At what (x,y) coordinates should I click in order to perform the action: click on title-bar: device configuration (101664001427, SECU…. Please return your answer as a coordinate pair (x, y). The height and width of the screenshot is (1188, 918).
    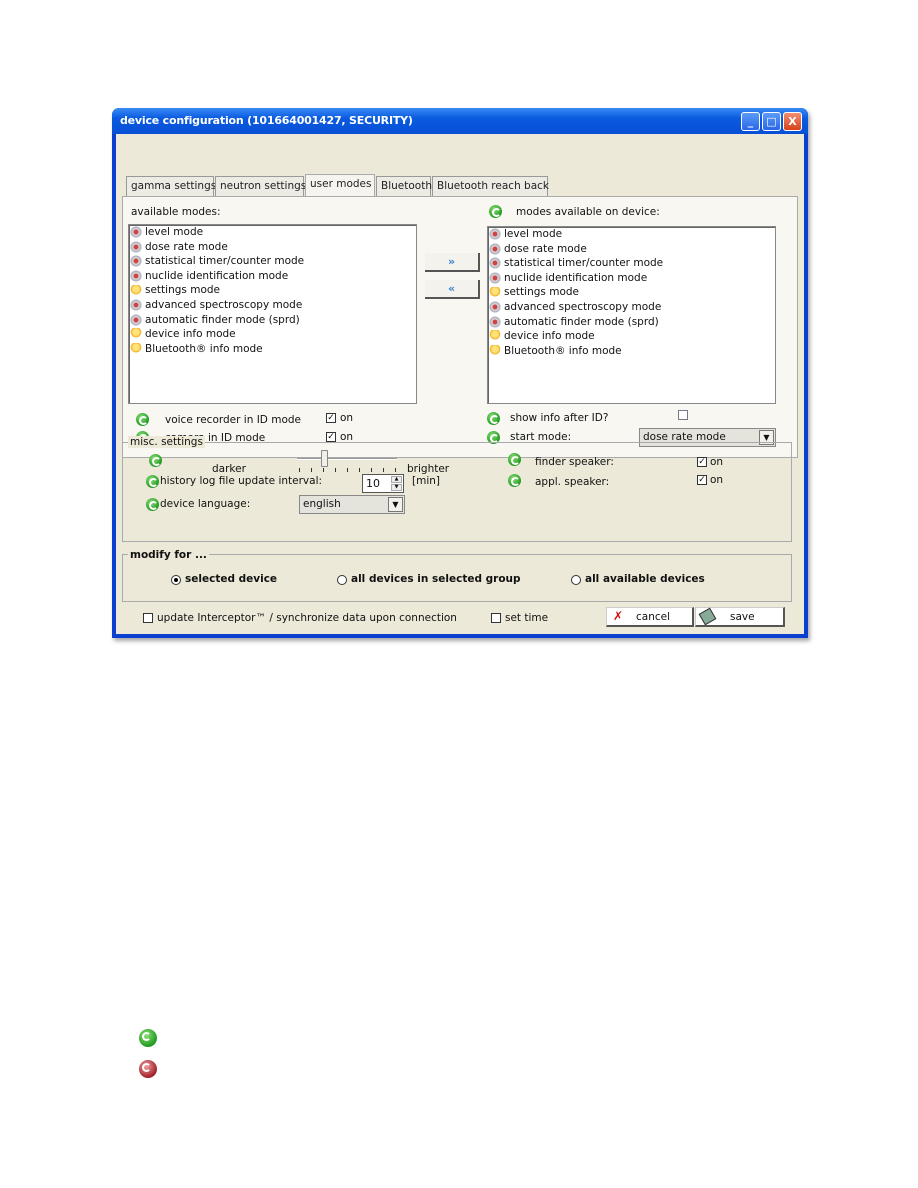
    Looking at the image, I should click on (460, 121).